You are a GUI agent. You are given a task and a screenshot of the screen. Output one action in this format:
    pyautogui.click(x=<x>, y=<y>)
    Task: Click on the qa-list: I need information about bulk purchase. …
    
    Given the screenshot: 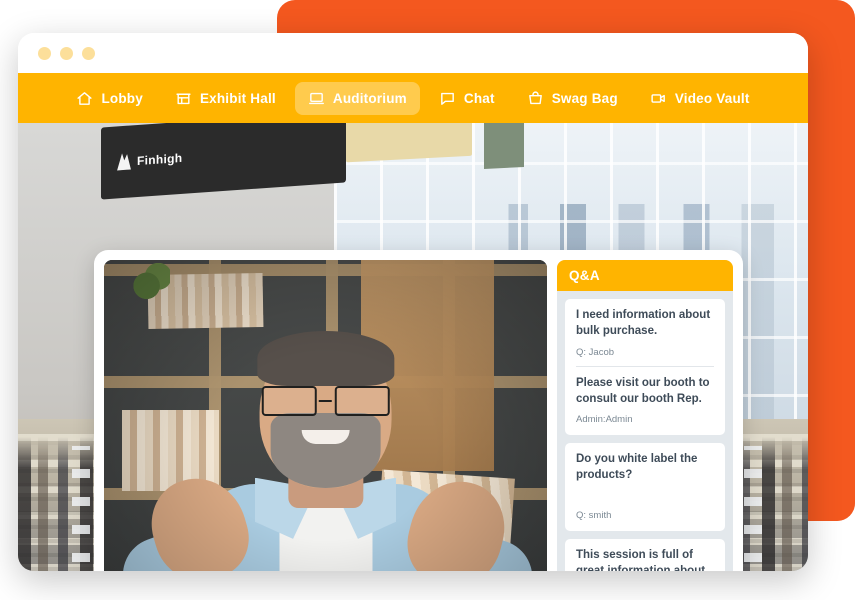 What is the action you would take?
    pyautogui.click(x=645, y=431)
    